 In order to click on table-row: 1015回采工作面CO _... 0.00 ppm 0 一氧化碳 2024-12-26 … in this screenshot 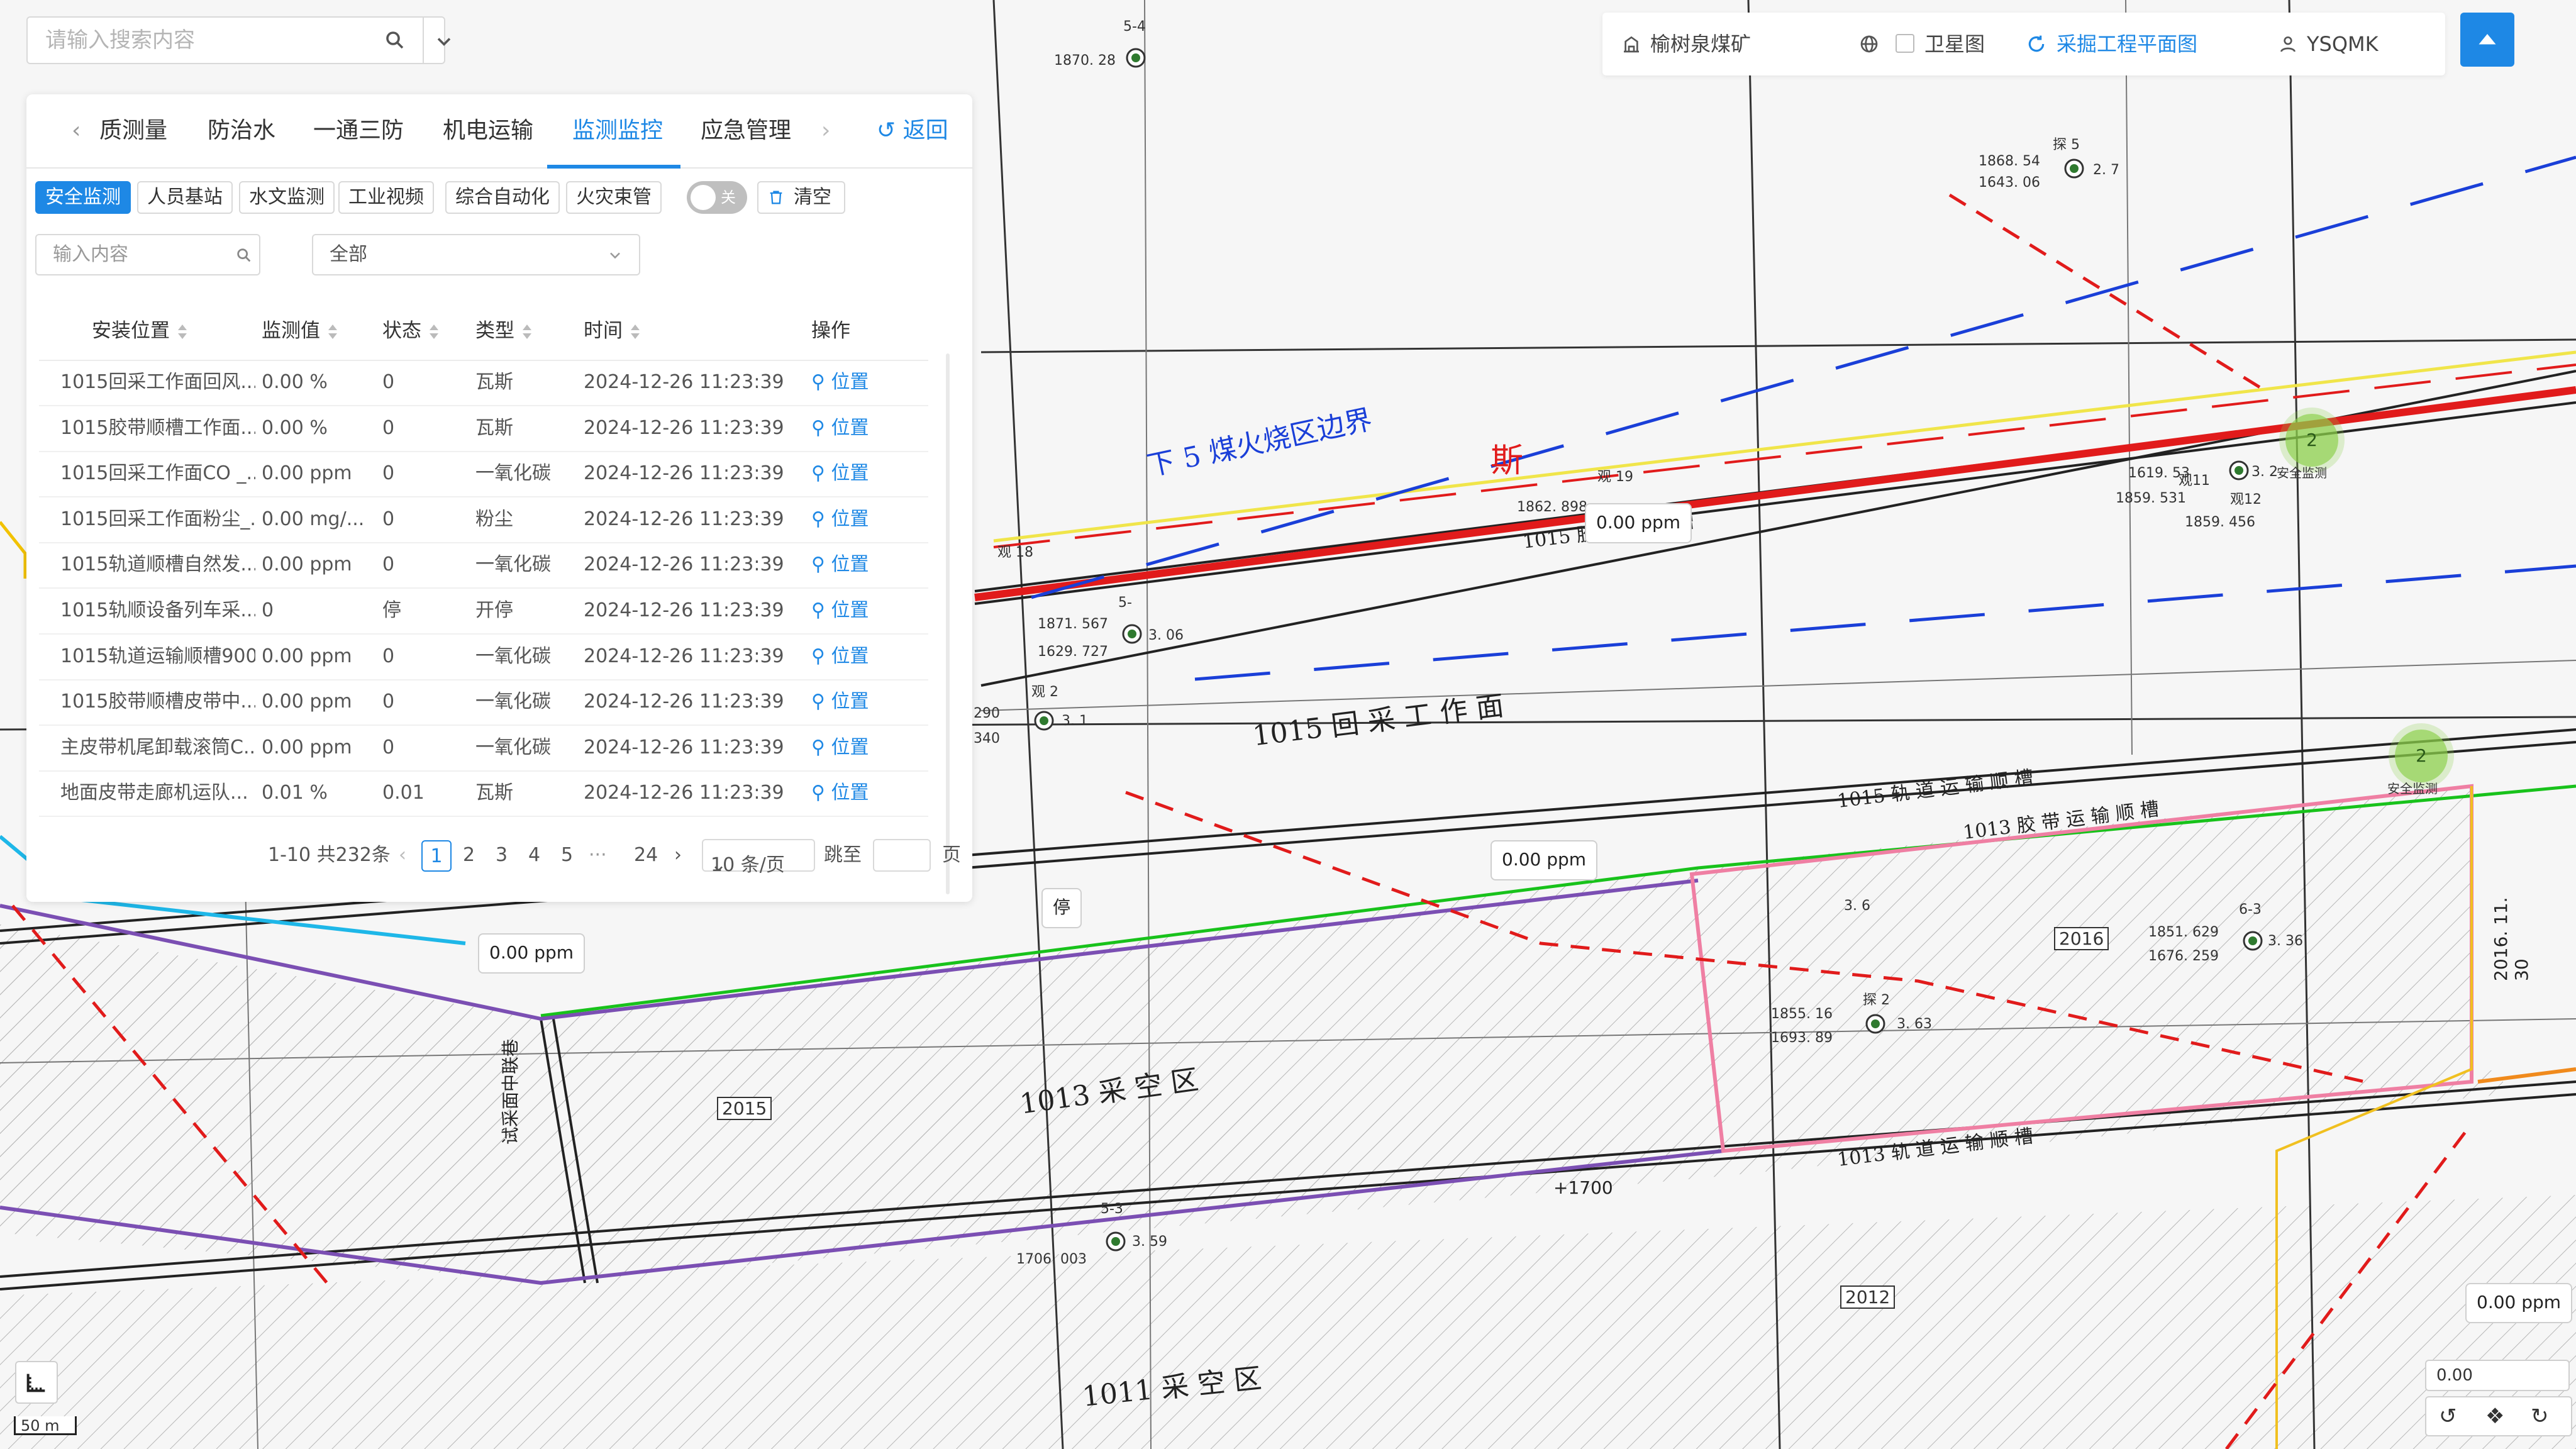, I will do `click(483, 474)`.